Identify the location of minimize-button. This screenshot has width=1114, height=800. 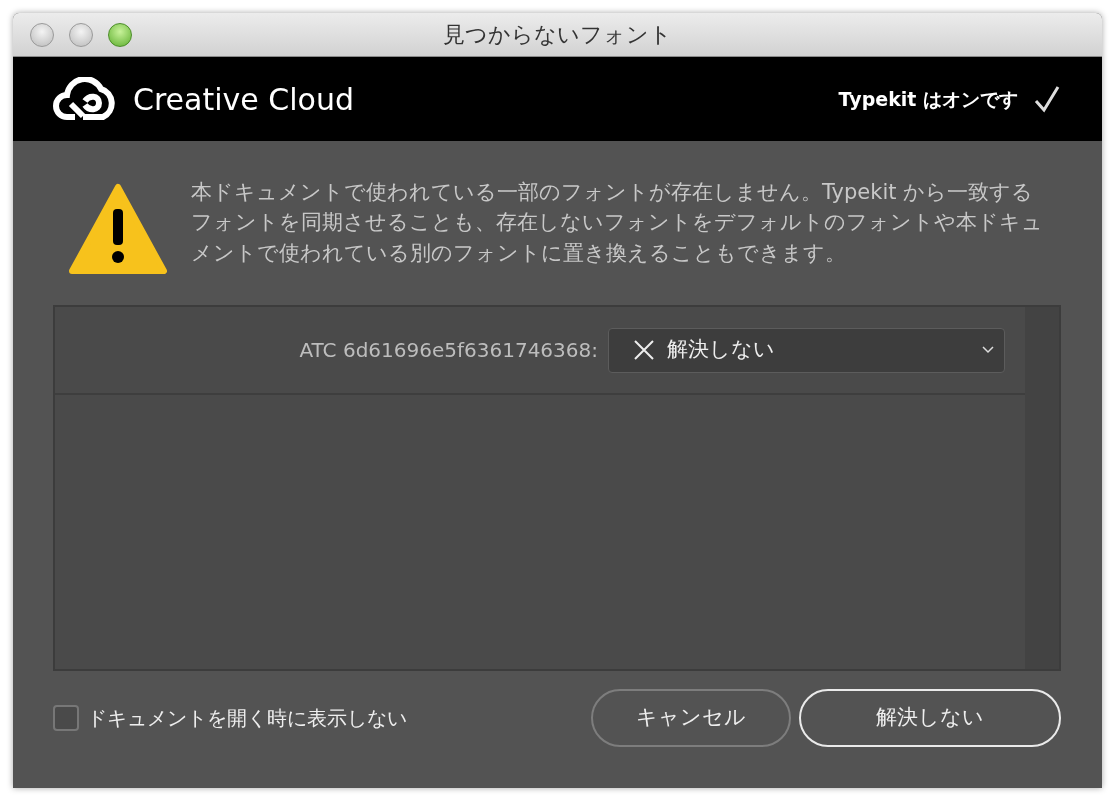
(81, 34).